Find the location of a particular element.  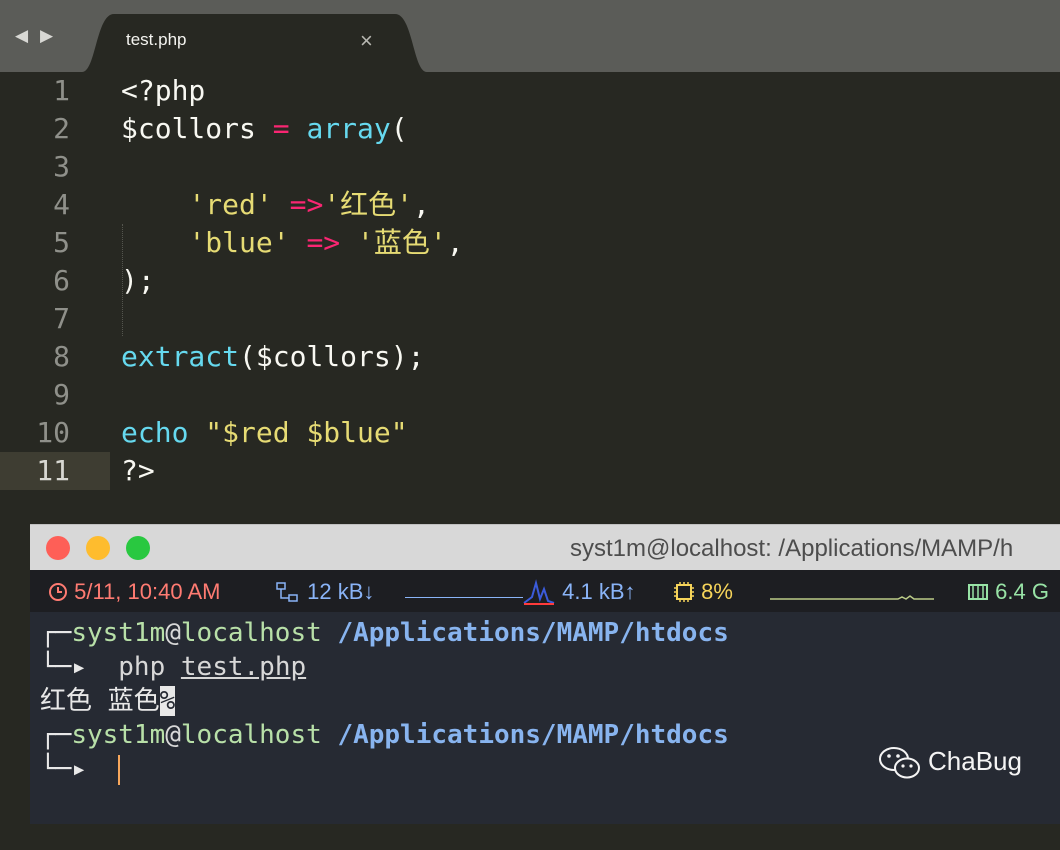

watermark-text: ChaBug is located at coordinates (975, 760).